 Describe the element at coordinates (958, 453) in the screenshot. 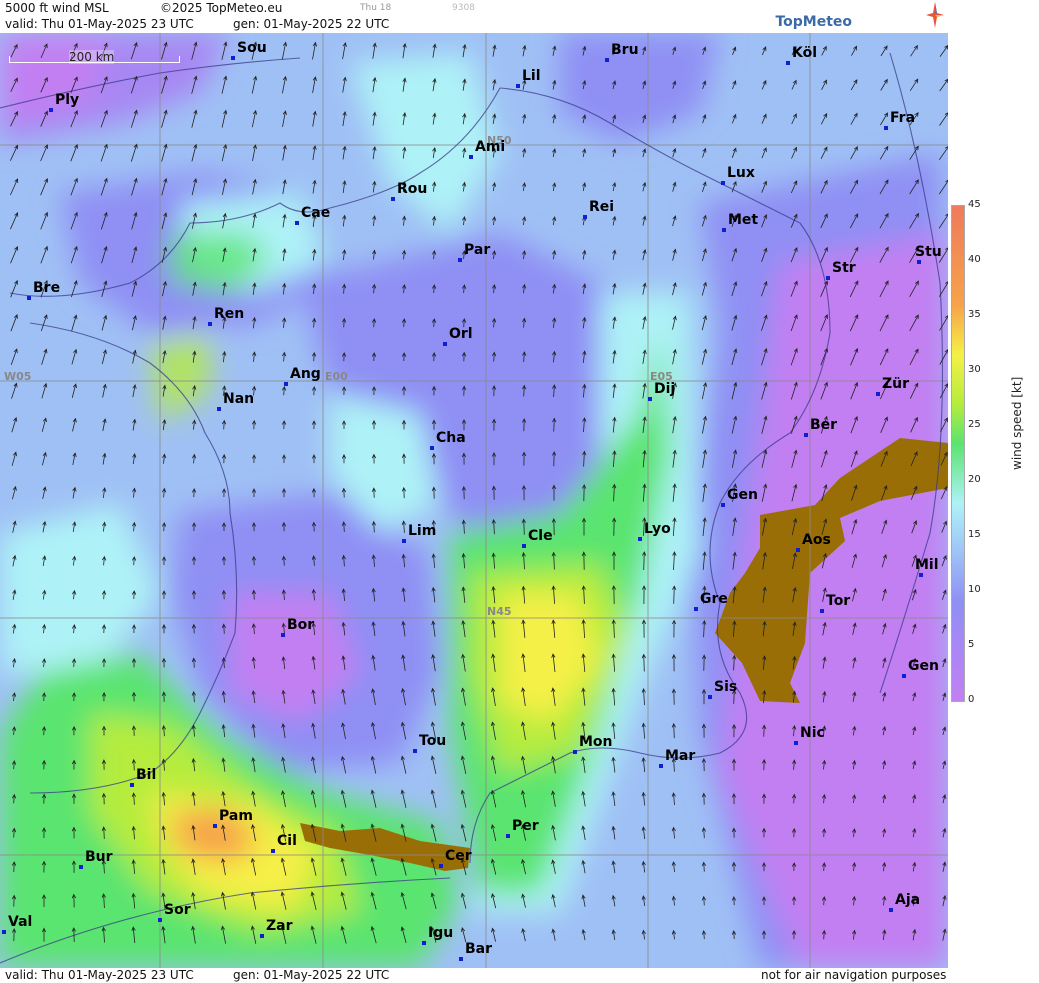

I see `color-bar` at that location.